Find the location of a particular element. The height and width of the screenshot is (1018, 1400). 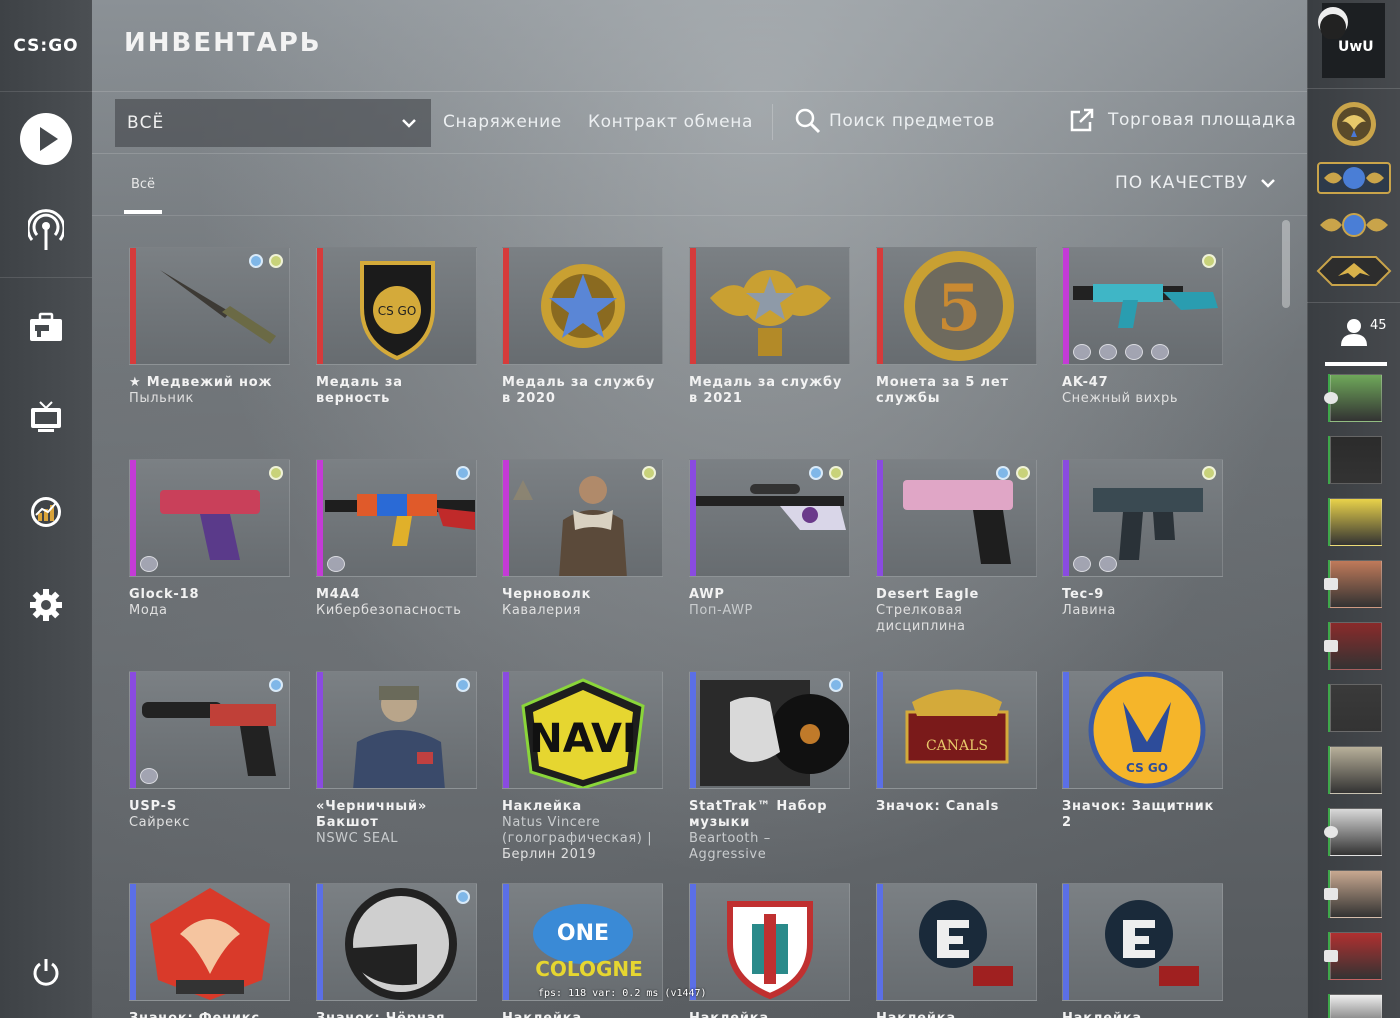

inventory-item: Glock-18 Мода is located at coordinates (209, 539).